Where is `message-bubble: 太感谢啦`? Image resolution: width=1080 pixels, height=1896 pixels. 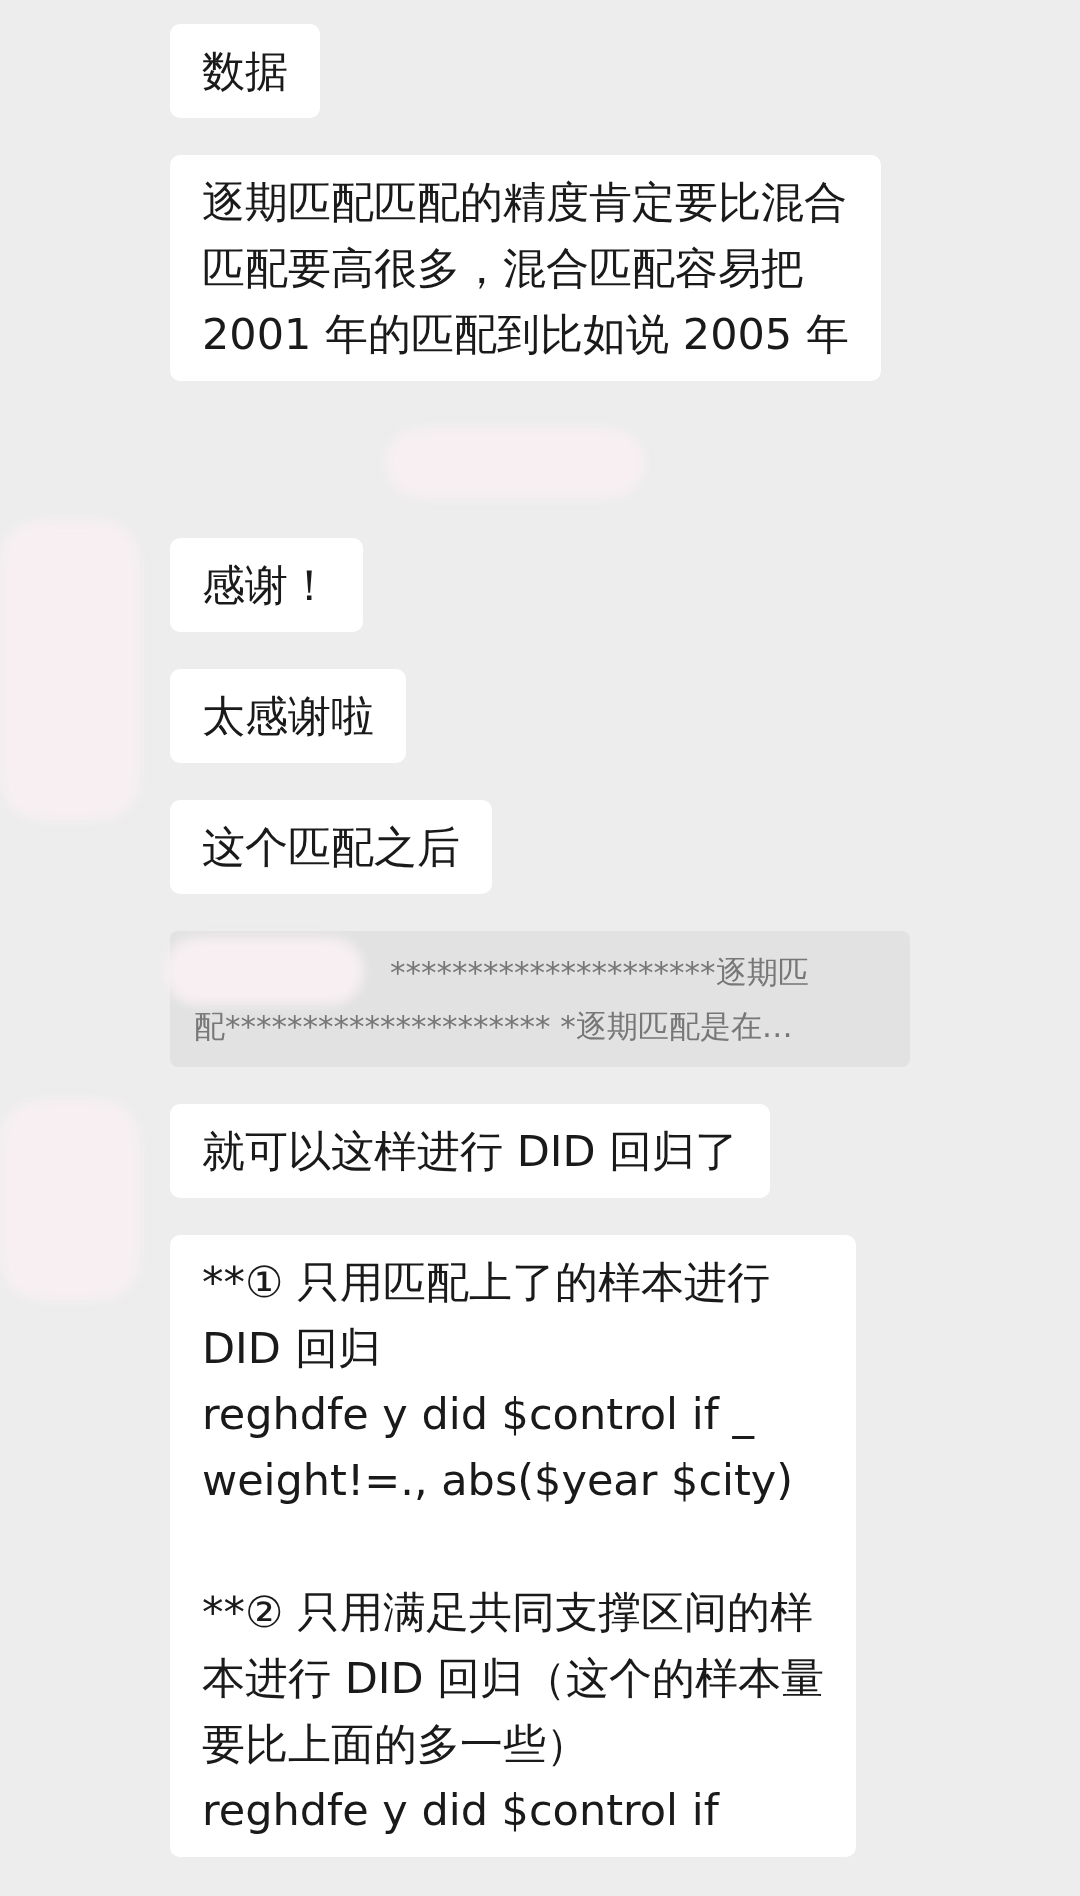
message-bubble: 太感谢啦 is located at coordinates (288, 716).